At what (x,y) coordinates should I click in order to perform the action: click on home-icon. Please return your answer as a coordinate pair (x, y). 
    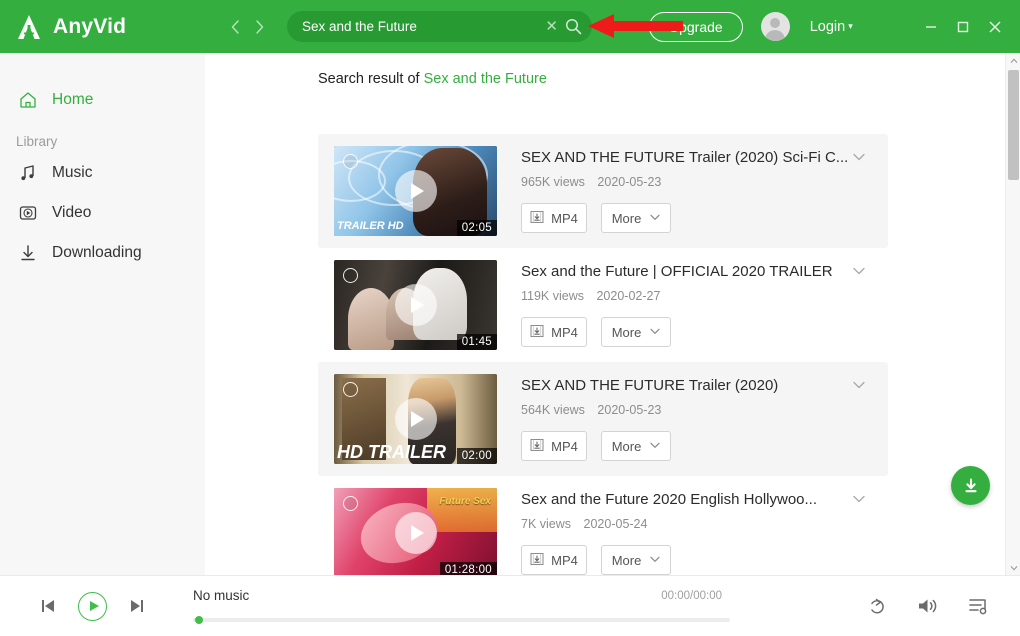
    Looking at the image, I should click on (28, 100).